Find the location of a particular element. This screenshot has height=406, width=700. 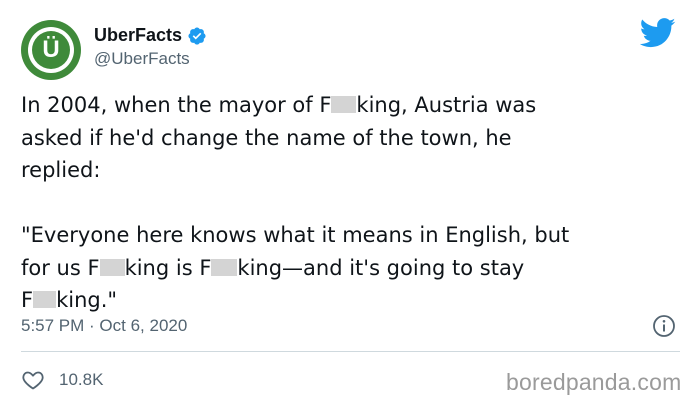

watermark: boredpanda.com is located at coordinates (594, 382).